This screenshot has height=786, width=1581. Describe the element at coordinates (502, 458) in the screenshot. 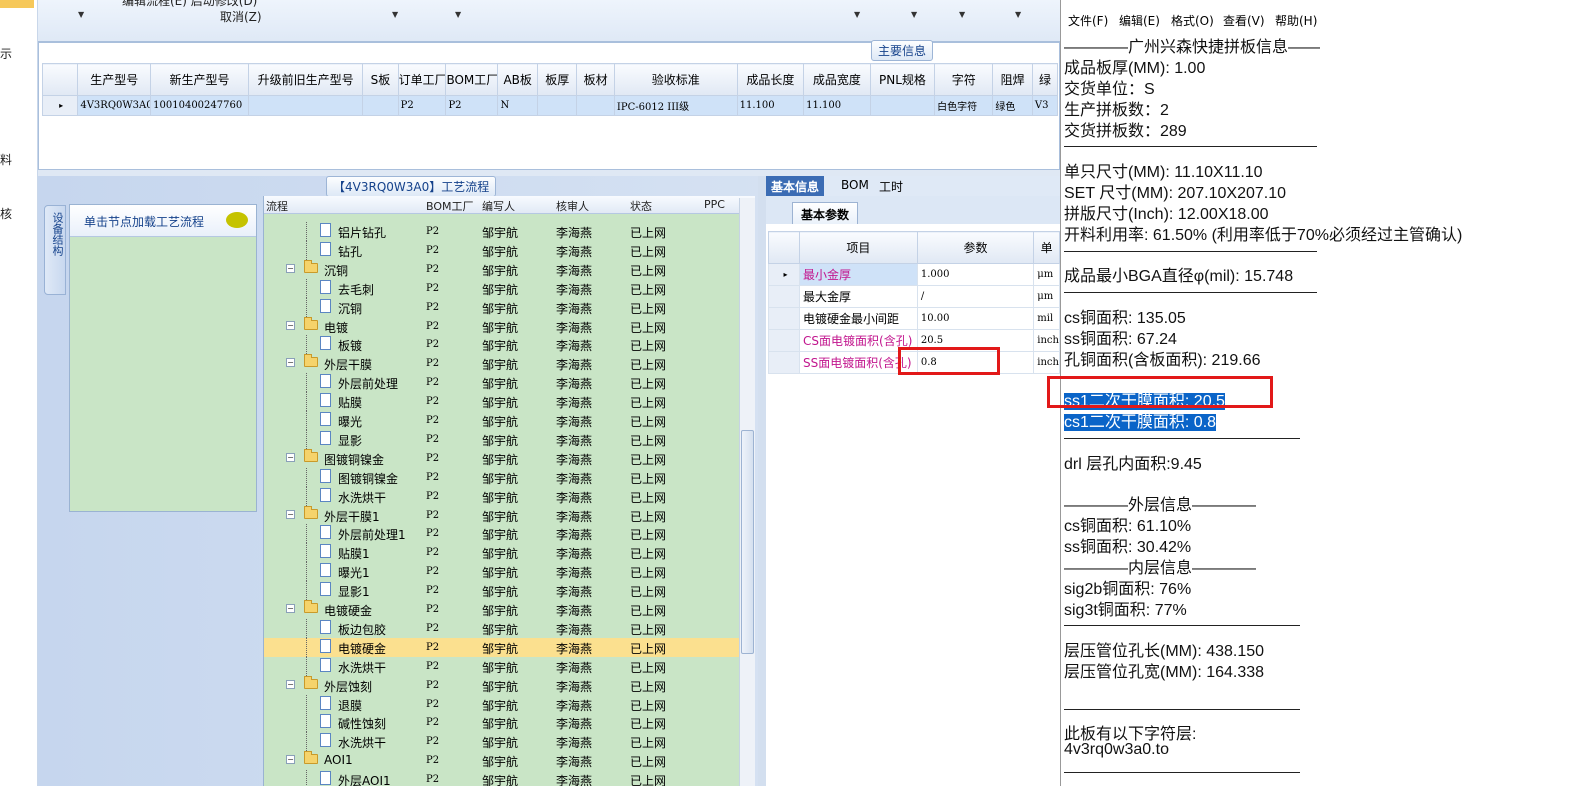

I see `list-item: − 图镀铜镍金 P2 邹宇航 李海燕 已上网` at that location.